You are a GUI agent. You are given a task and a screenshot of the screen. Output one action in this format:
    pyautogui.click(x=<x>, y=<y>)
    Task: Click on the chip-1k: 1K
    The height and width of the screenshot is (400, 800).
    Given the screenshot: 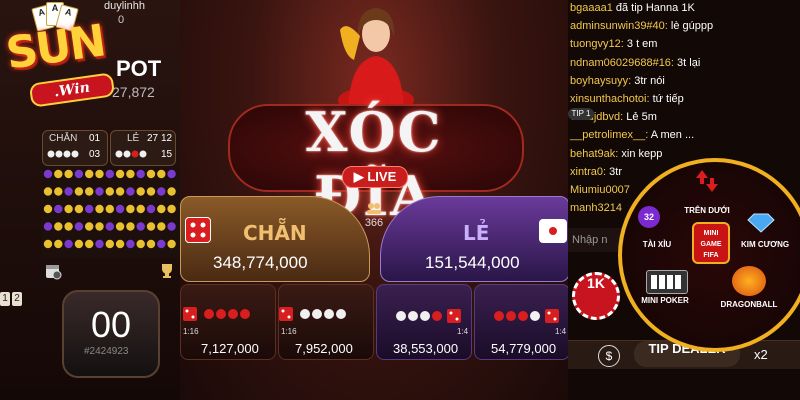 What is the action you would take?
    pyautogui.click(x=596, y=296)
    